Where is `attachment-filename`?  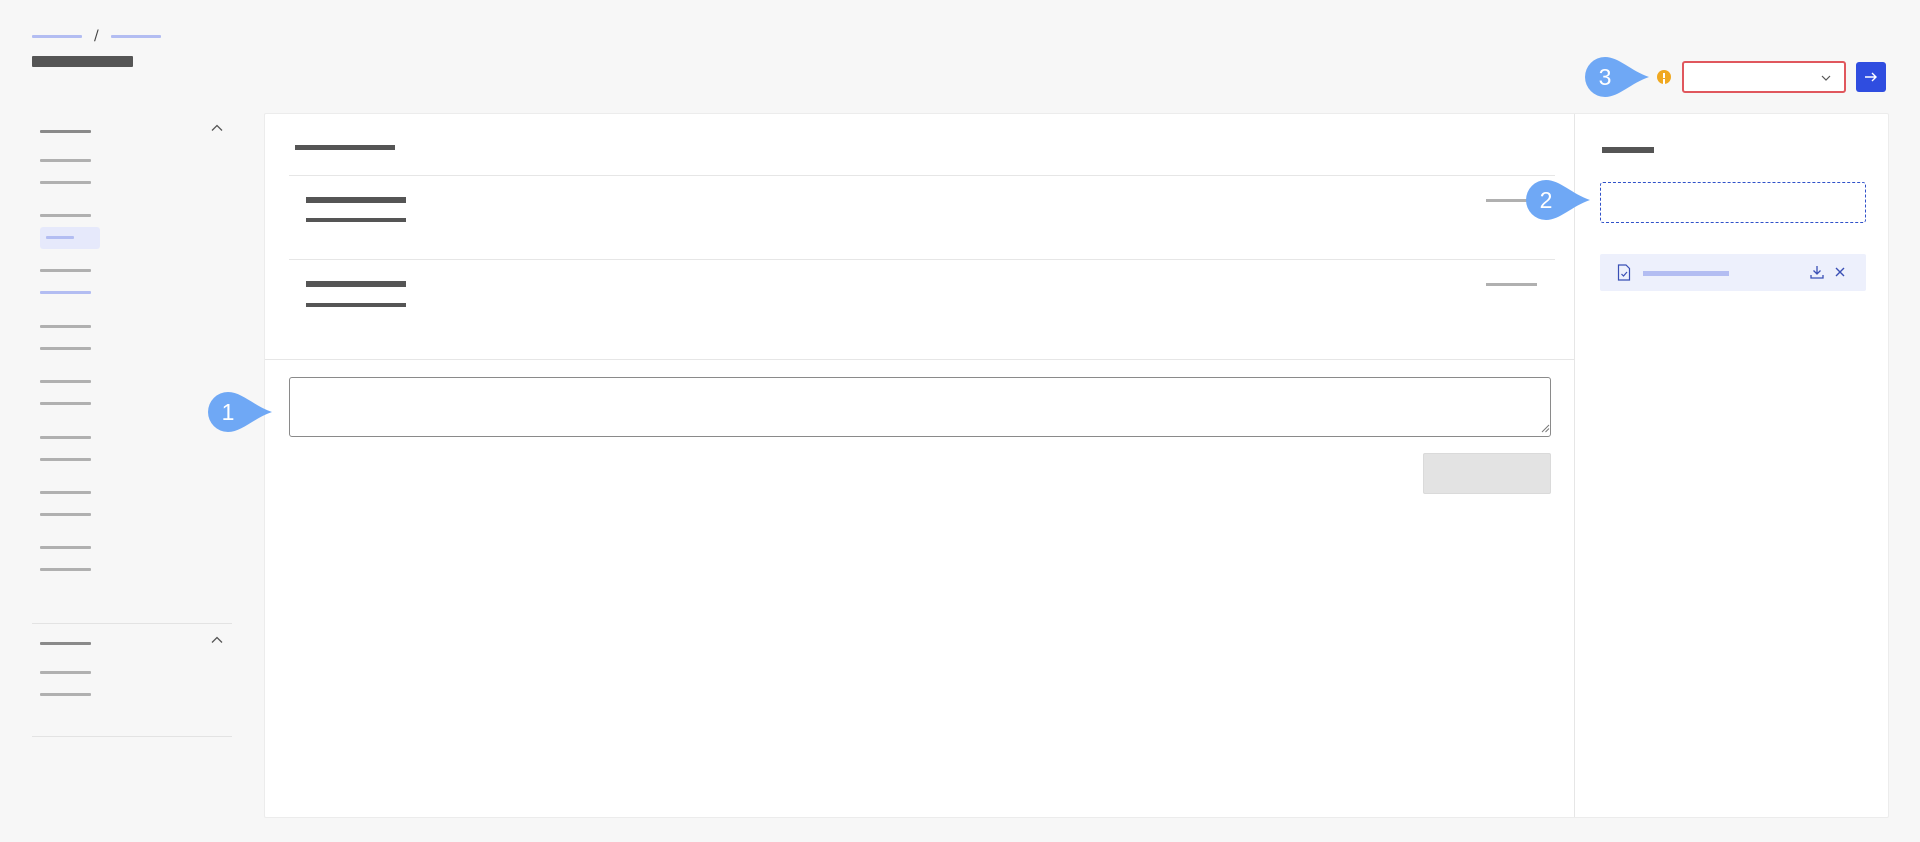
attachment-filename is located at coordinates (1686, 273).